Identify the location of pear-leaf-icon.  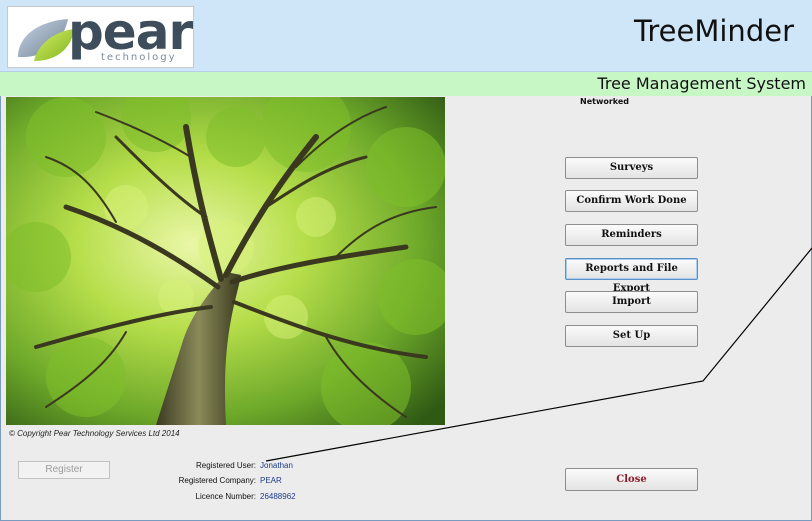
(46, 40).